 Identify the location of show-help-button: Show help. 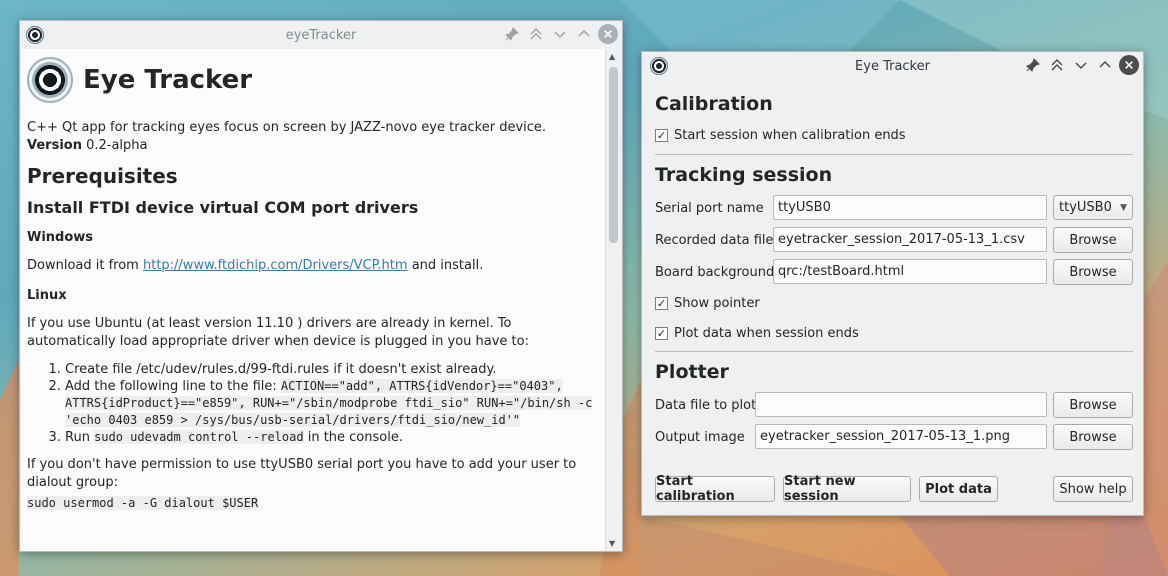
(1093, 489).